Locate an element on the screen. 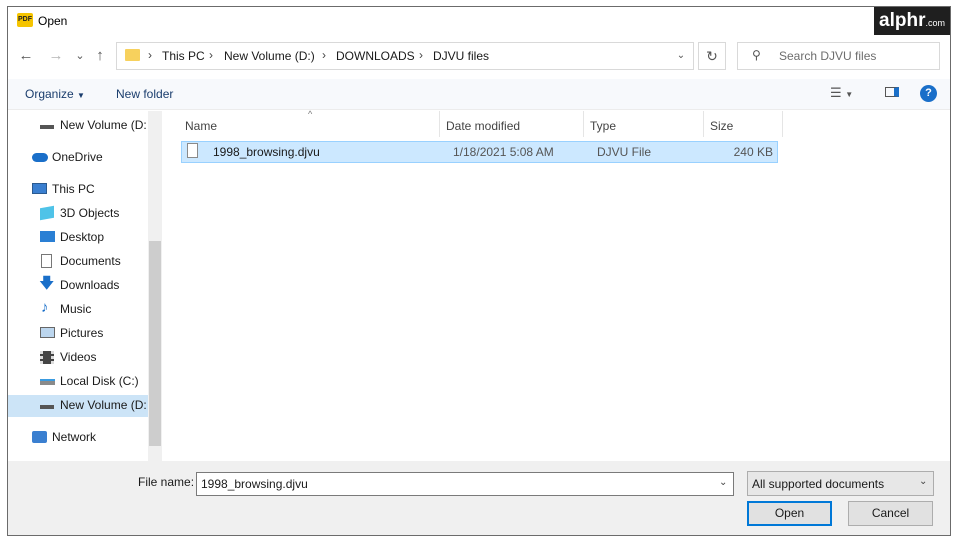 Image resolution: width=959 pixels, height=544 pixels. sidebar-item-label: Music is located at coordinates (76, 309).